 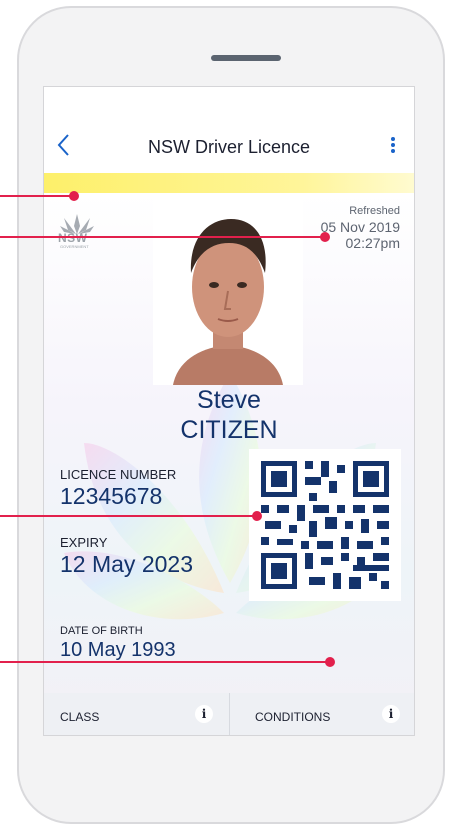 I want to click on class-cell: CLASS i, so click(x=137, y=714).